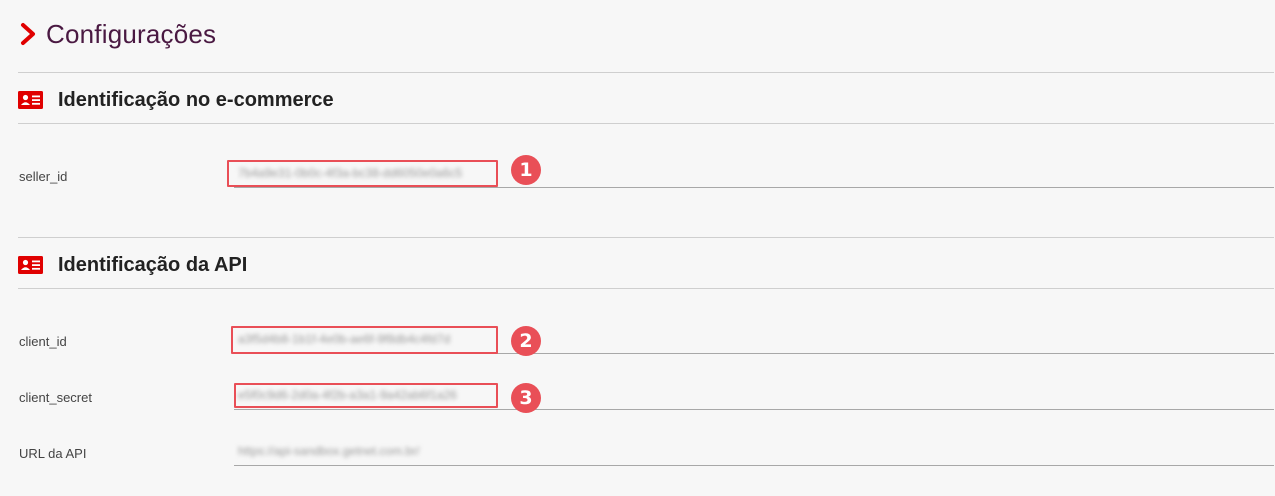  I want to click on api-url-input: https://api-sandbox.getnet.com.br/, so click(754, 455).